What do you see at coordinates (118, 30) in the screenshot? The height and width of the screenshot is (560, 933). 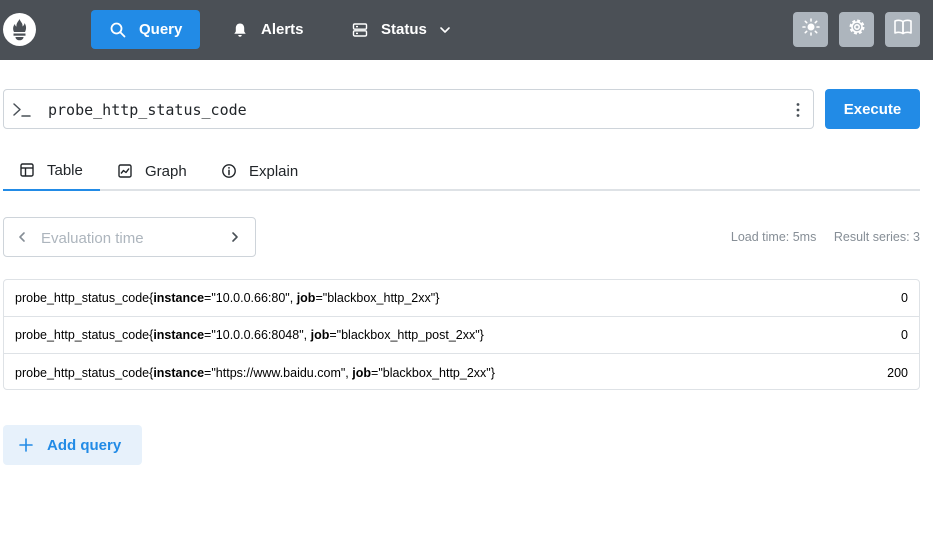 I see `search-icon` at bounding box center [118, 30].